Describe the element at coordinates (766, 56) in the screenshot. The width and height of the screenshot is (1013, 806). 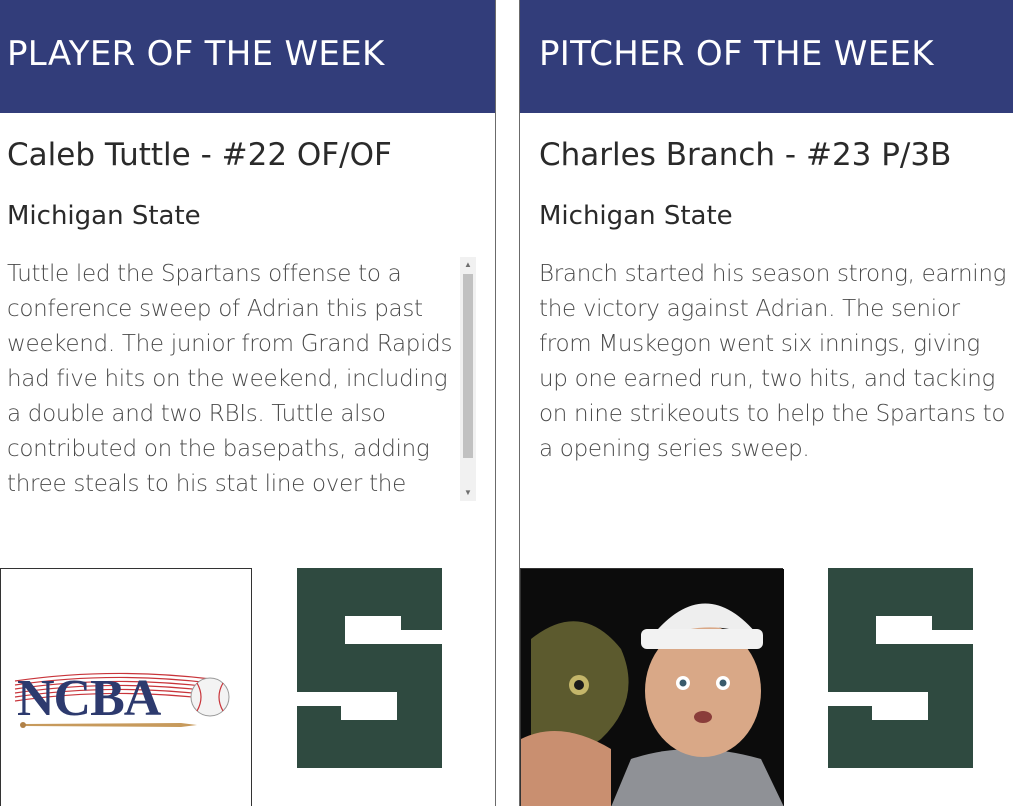
I see `card-header: PITCHER OF THE WEEK` at that location.